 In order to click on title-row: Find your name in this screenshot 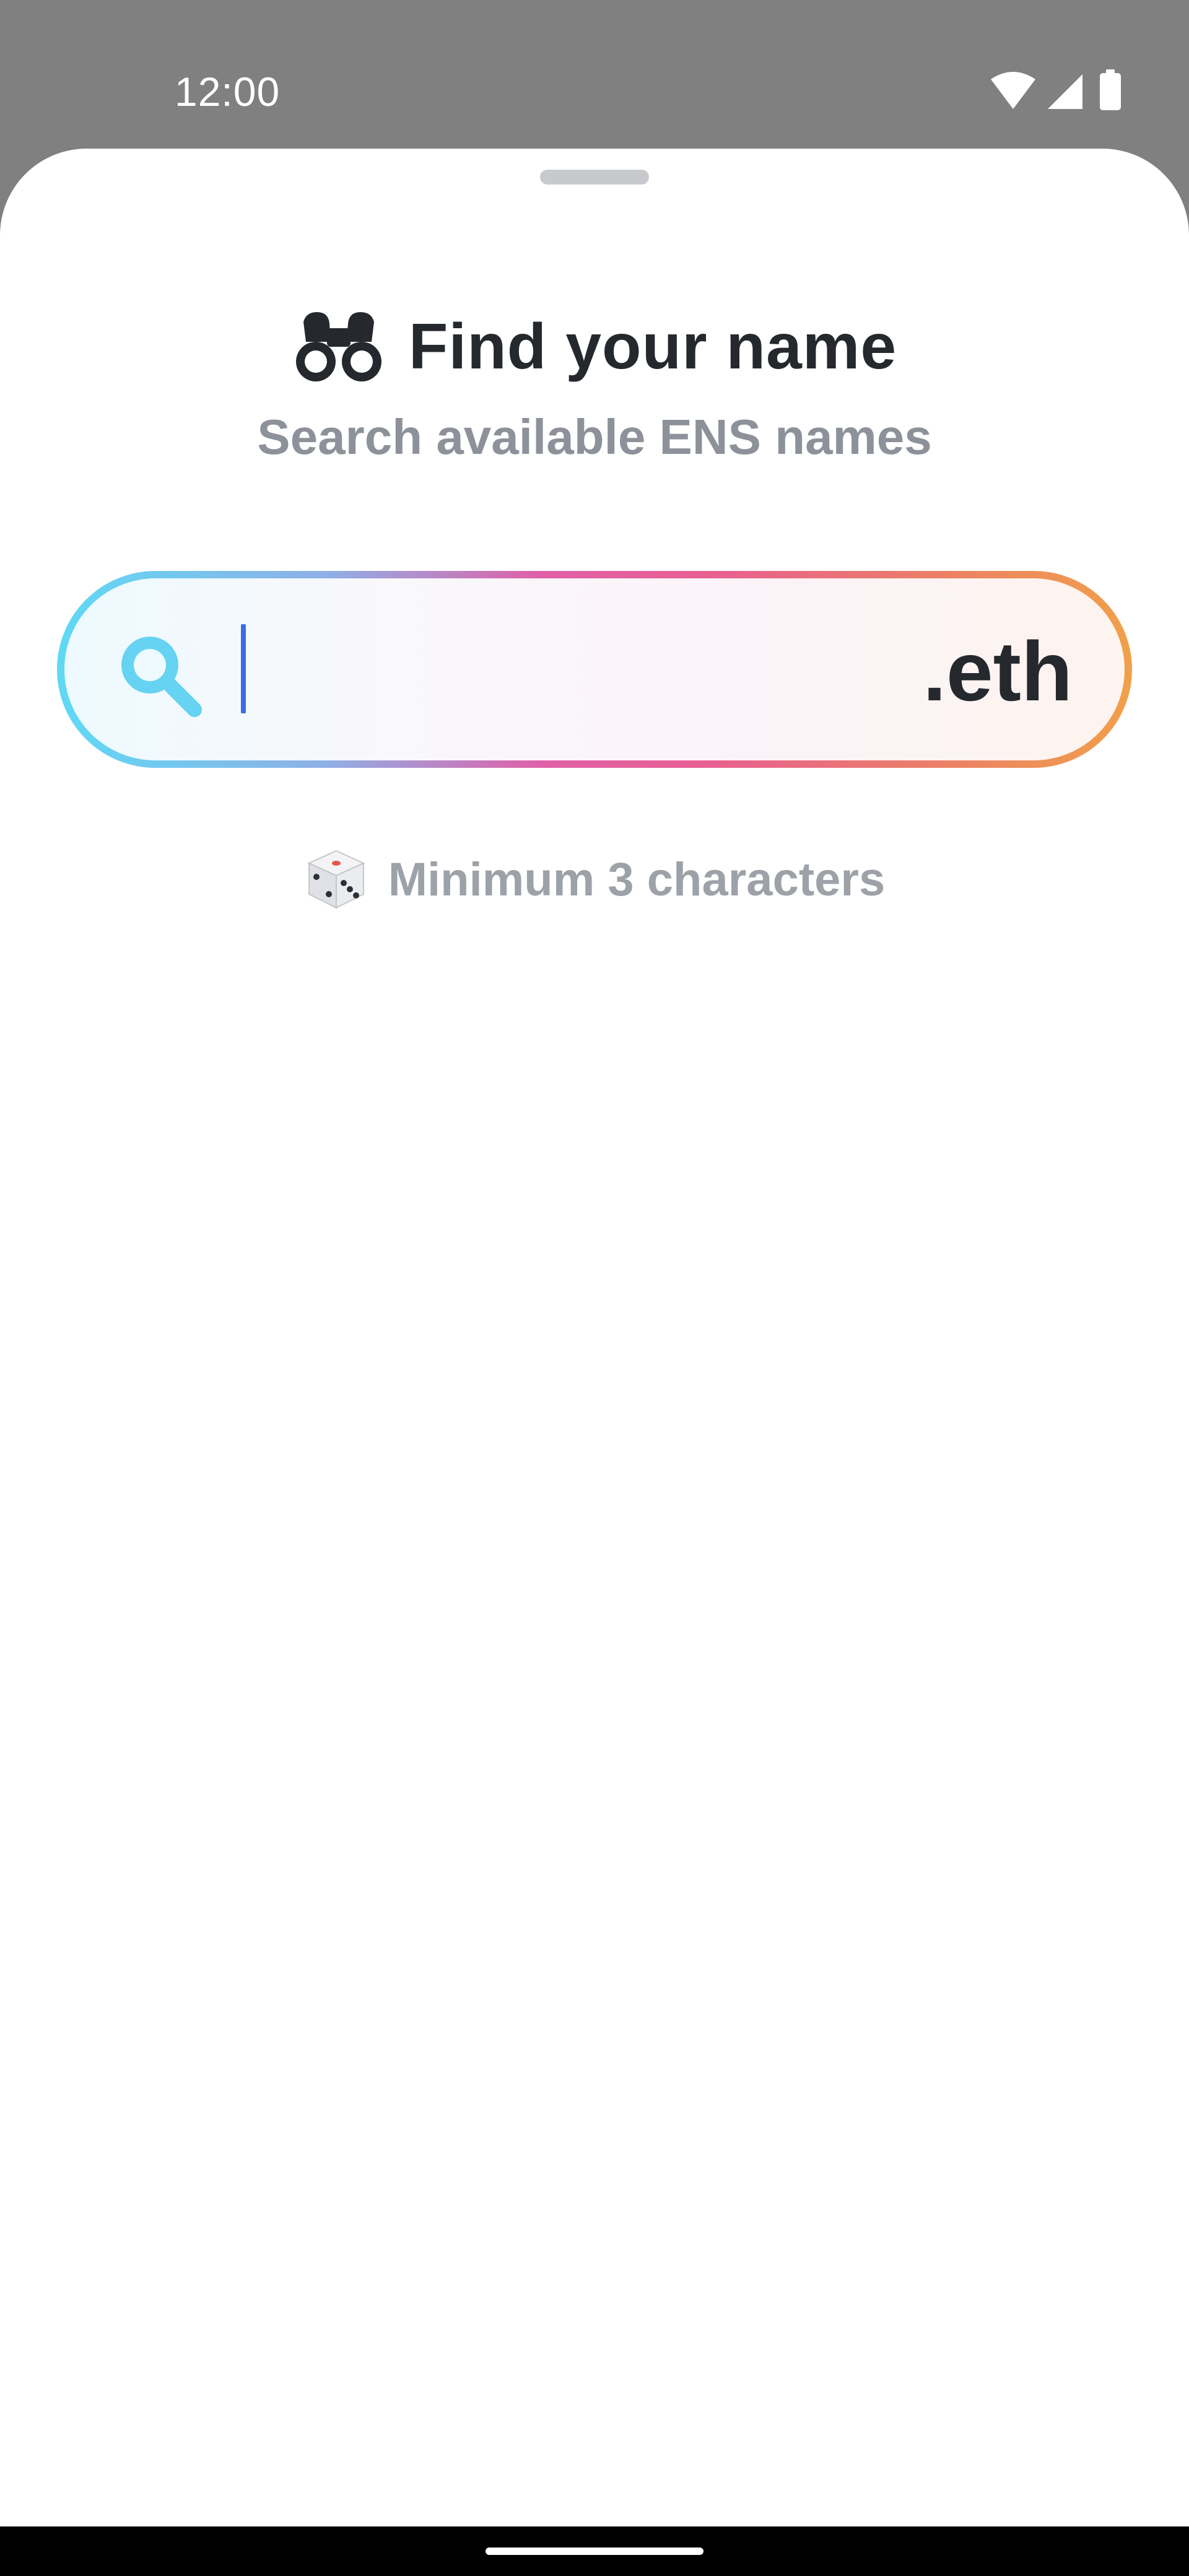, I will do `click(594, 346)`.